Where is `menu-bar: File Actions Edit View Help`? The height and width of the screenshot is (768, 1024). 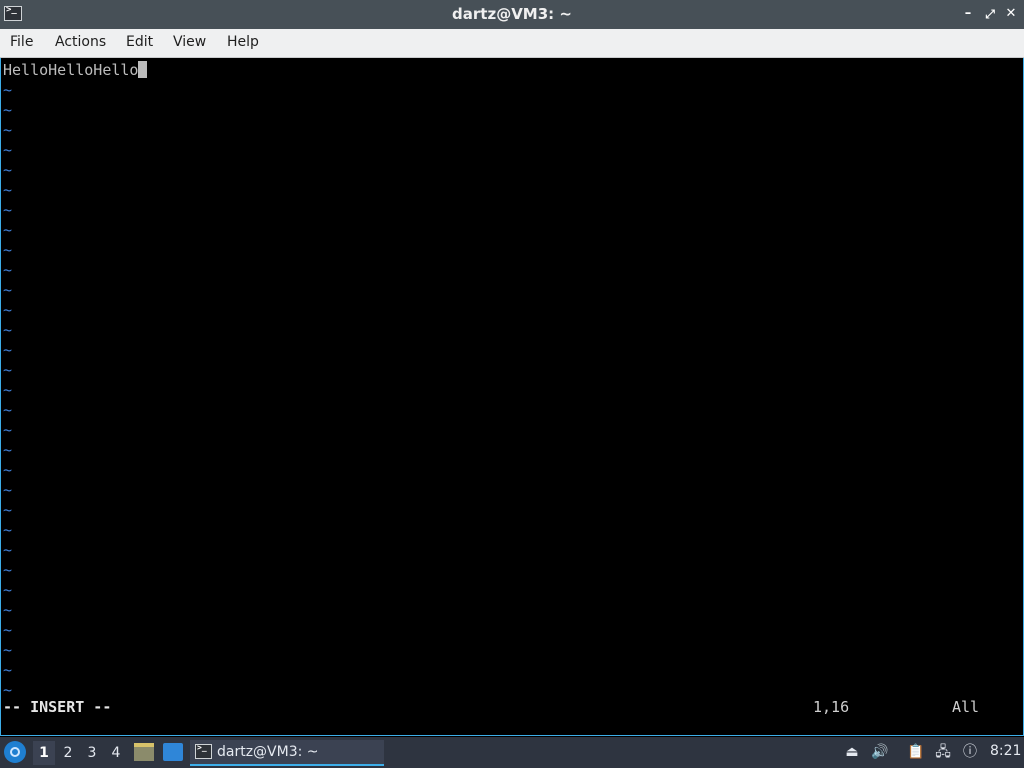
menu-bar: File Actions Edit View Help is located at coordinates (512, 43).